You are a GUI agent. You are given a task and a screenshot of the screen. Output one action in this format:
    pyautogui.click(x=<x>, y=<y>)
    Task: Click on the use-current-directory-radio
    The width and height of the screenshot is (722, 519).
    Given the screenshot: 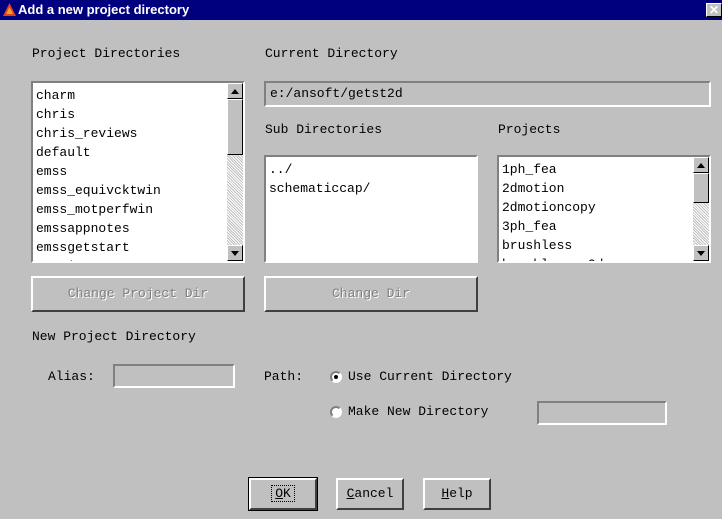 What is the action you would take?
    pyautogui.click(x=336, y=377)
    